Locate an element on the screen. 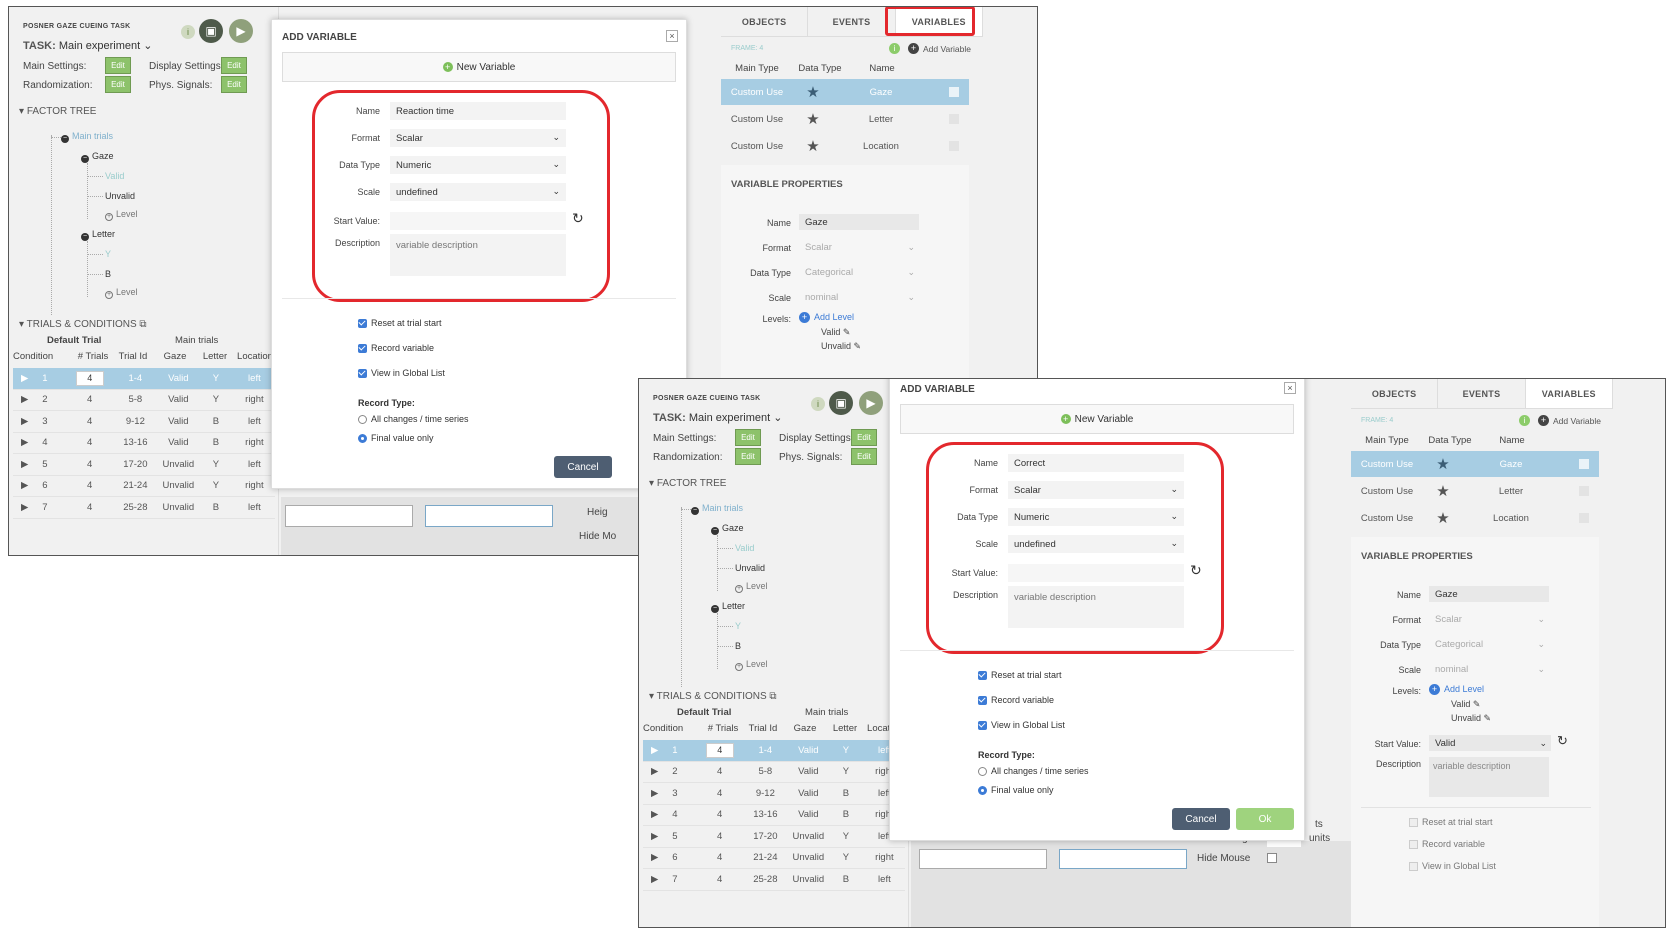  property-start-value-select: Valid ⌄ is located at coordinates (1490, 743).